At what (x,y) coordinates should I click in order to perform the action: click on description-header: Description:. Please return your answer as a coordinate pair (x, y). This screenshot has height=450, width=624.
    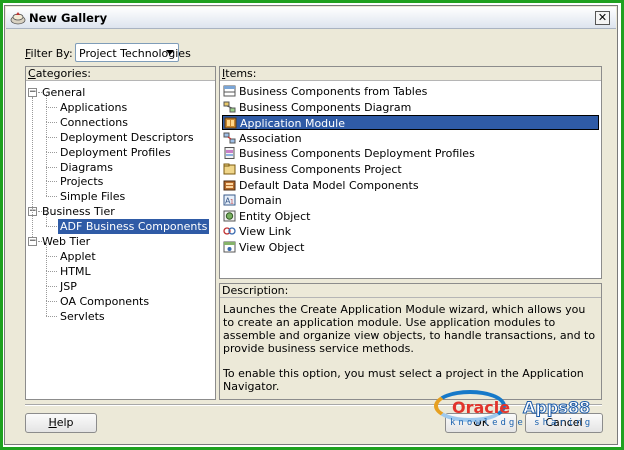
    Looking at the image, I should click on (410, 291).